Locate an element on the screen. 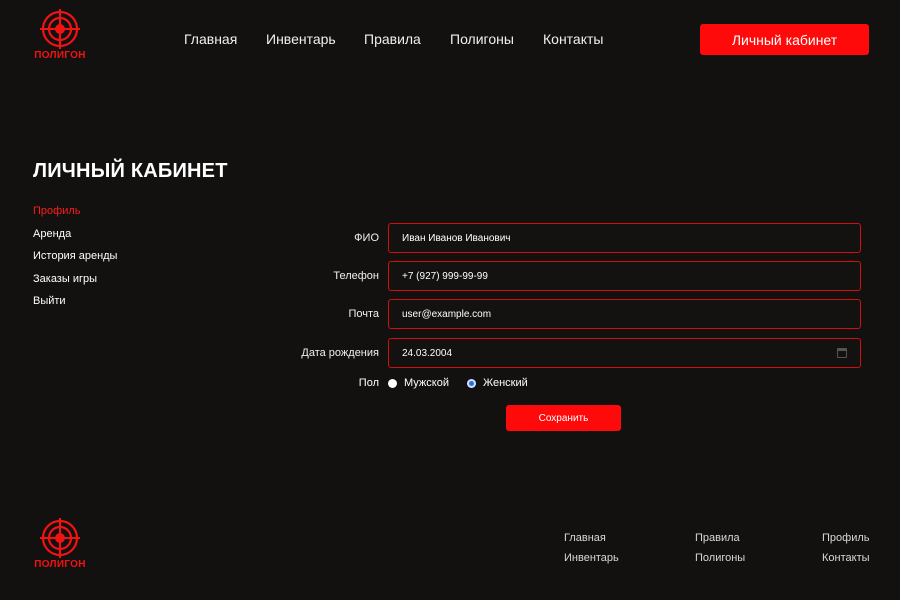 Image resolution: width=900 pixels, height=600 pixels. gender-option-female-label: Женский is located at coordinates (505, 383).